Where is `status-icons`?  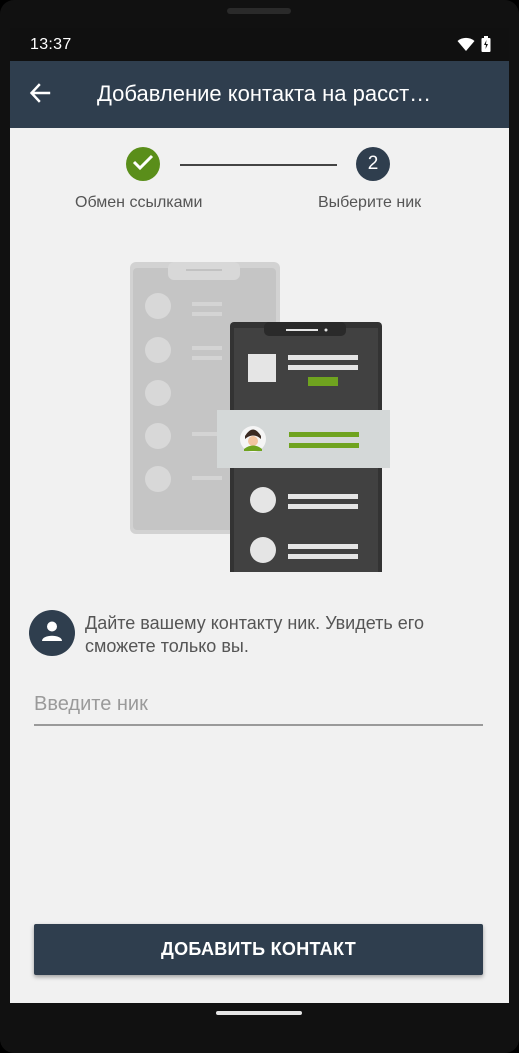
status-icons is located at coordinates (474, 46).